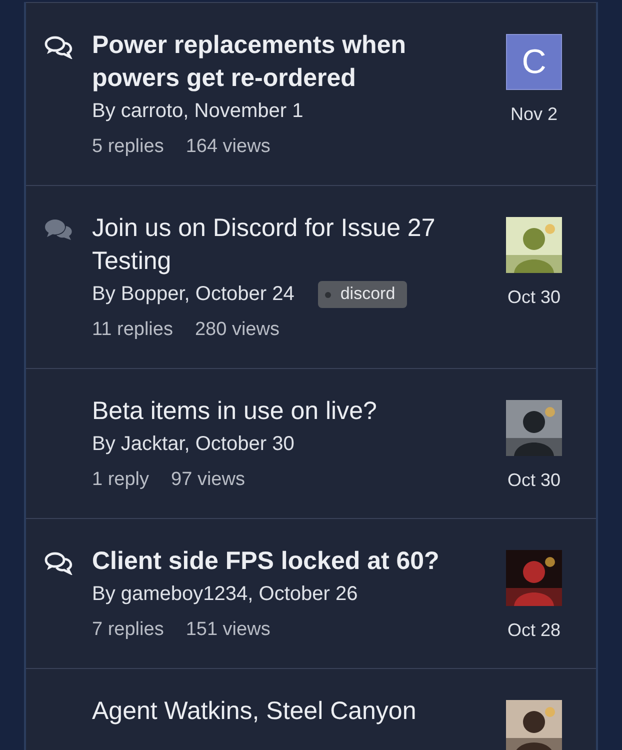 The width and height of the screenshot is (622, 750). What do you see at coordinates (289, 411) in the screenshot?
I see `topic-title: Beta items in use on live?` at bounding box center [289, 411].